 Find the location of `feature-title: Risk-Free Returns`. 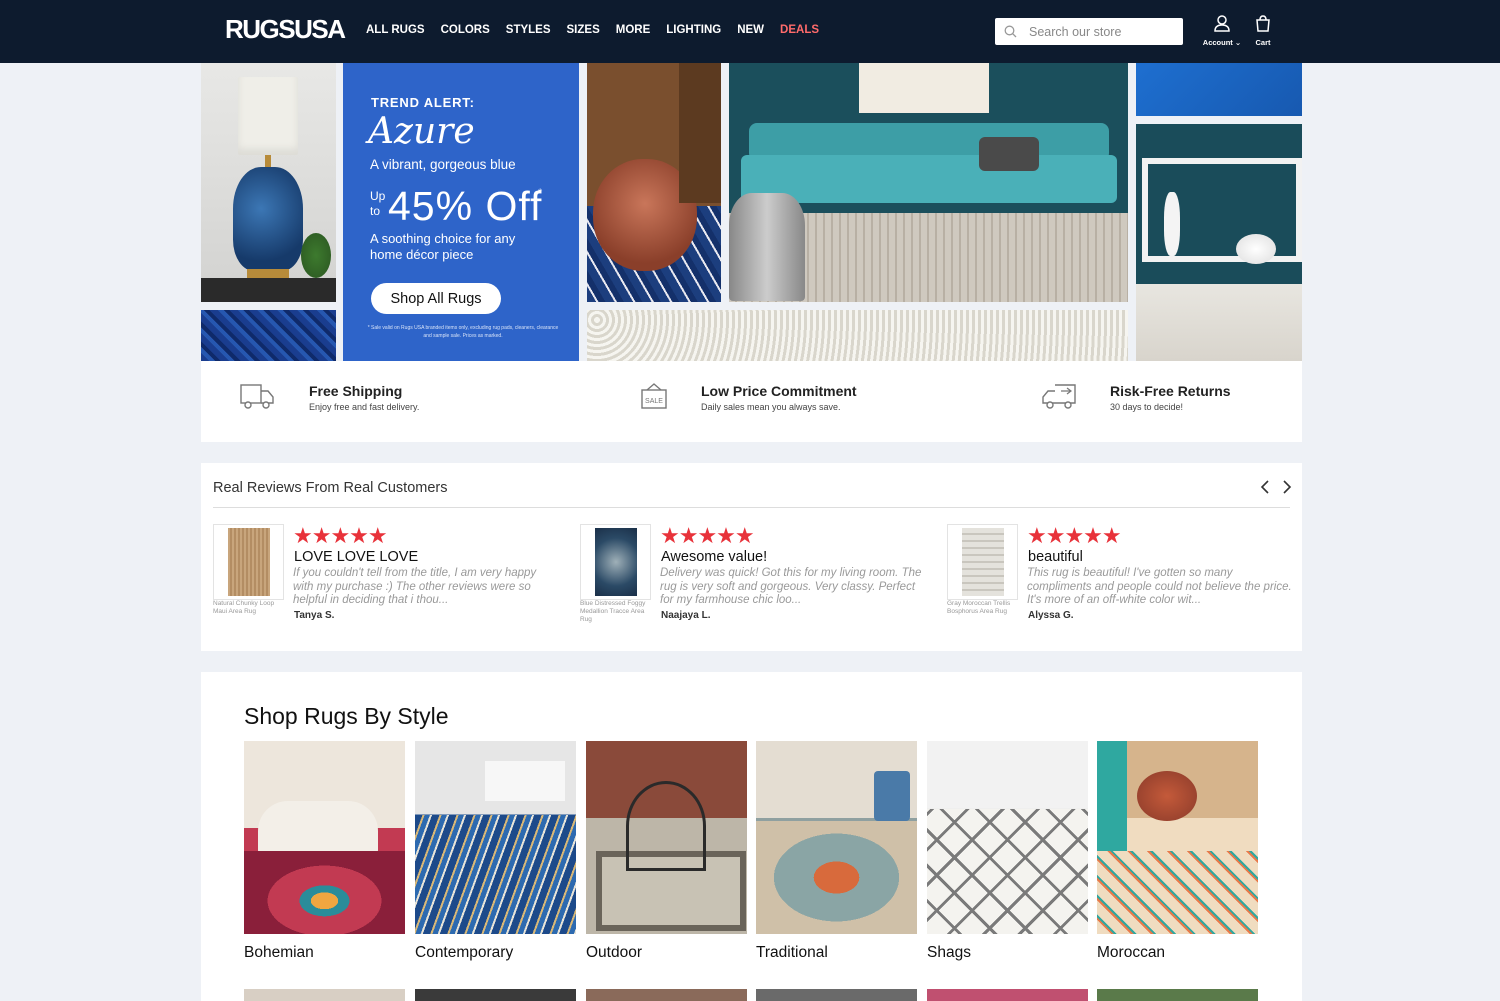

feature-title: Risk-Free Returns is located at coordinates (1170, 391).